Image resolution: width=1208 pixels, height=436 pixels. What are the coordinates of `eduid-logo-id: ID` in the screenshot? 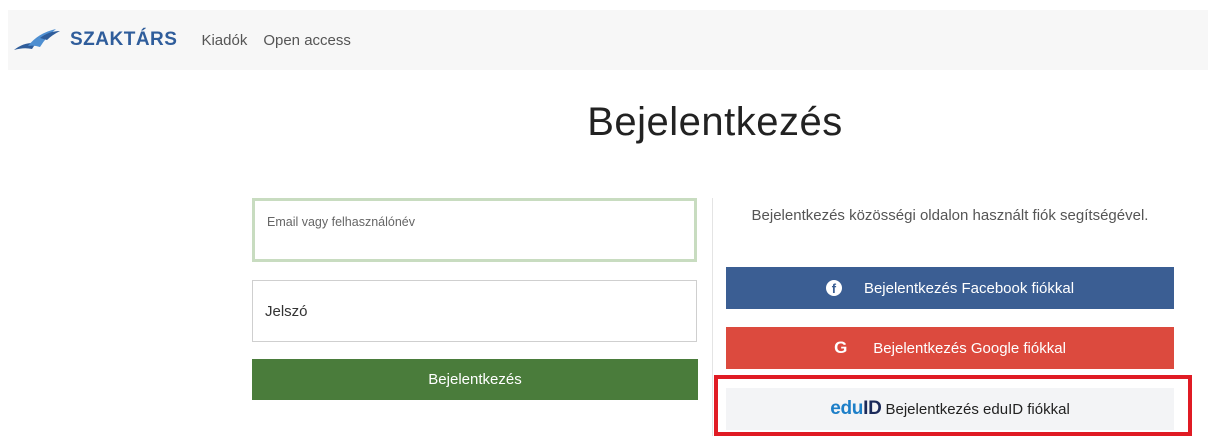 It's located at (872, 408).